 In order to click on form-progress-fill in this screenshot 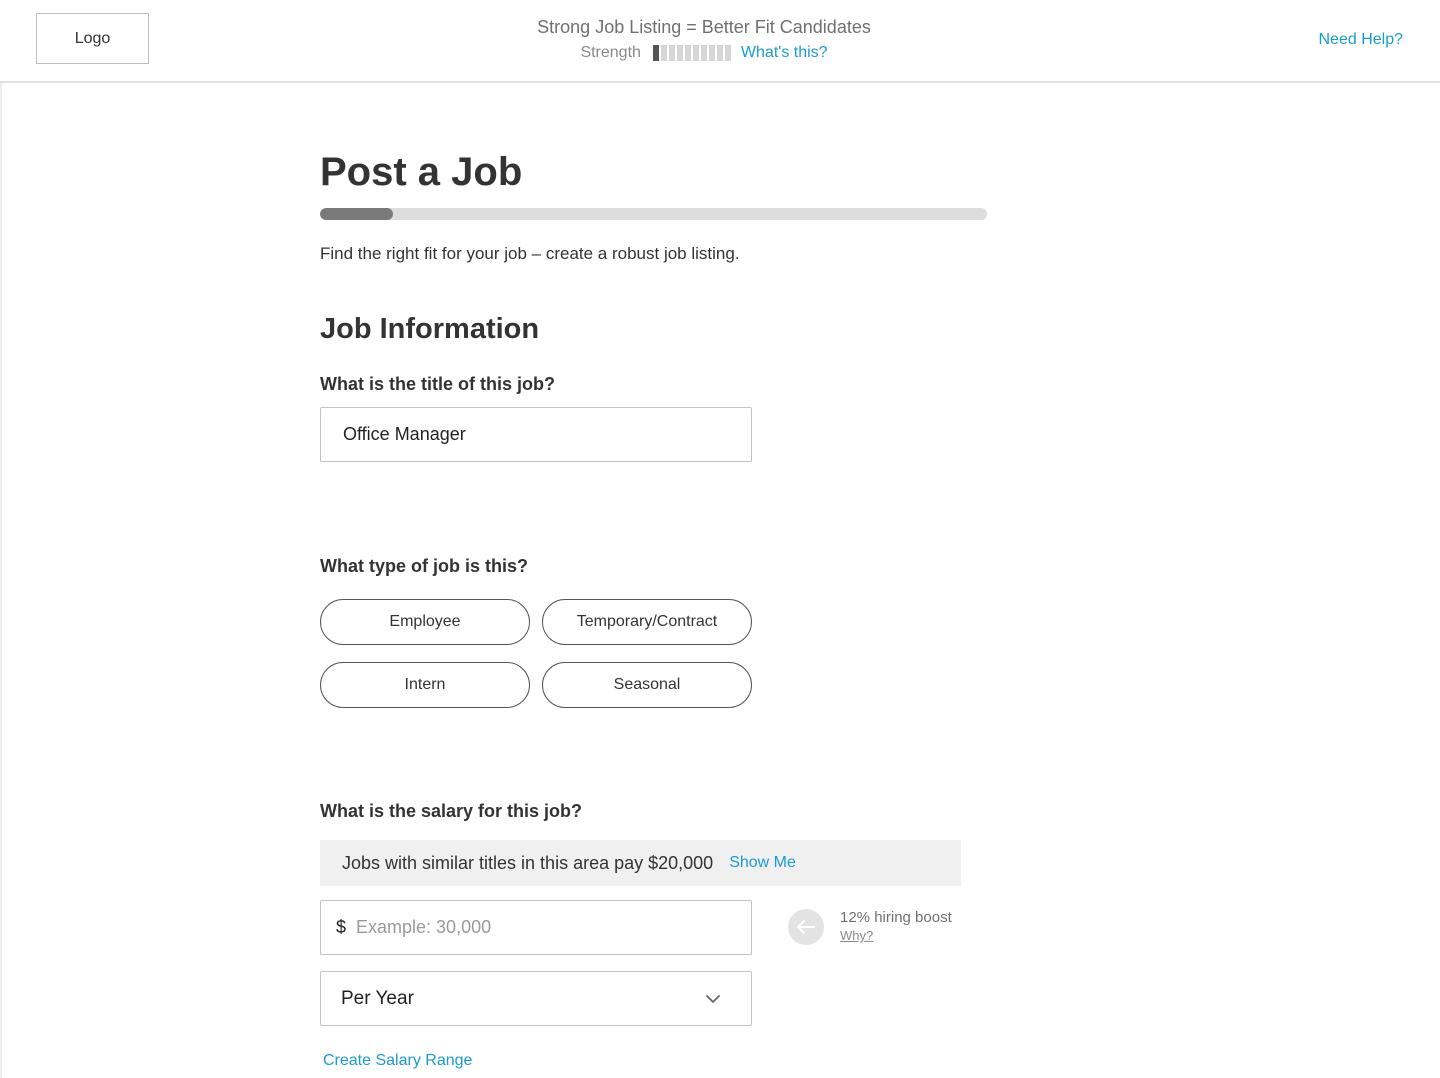, I will do `click(357, 214)`.